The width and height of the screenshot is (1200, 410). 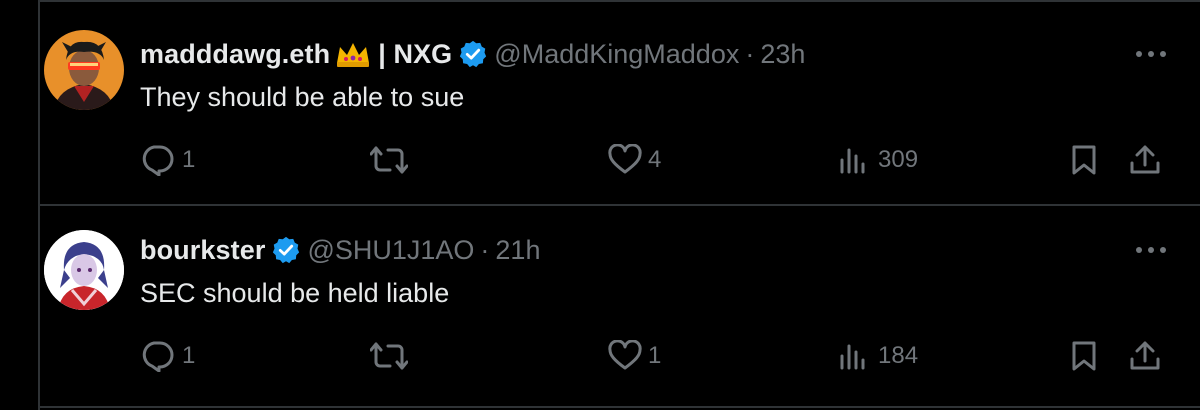 I want to click on views-button: 184, so click(x=878, y=356).